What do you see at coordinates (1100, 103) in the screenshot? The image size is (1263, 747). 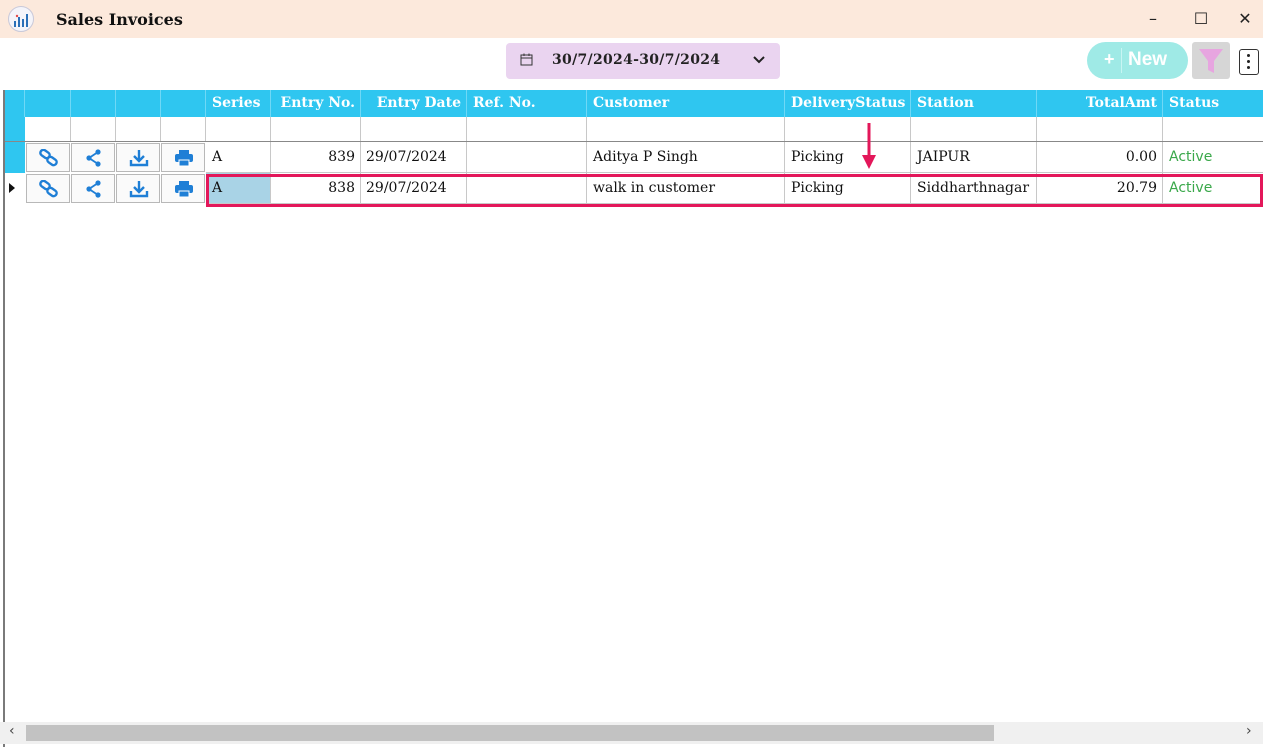 I see `column-header-total-amt: TotalAmt` at bounding box center [1100, 103].